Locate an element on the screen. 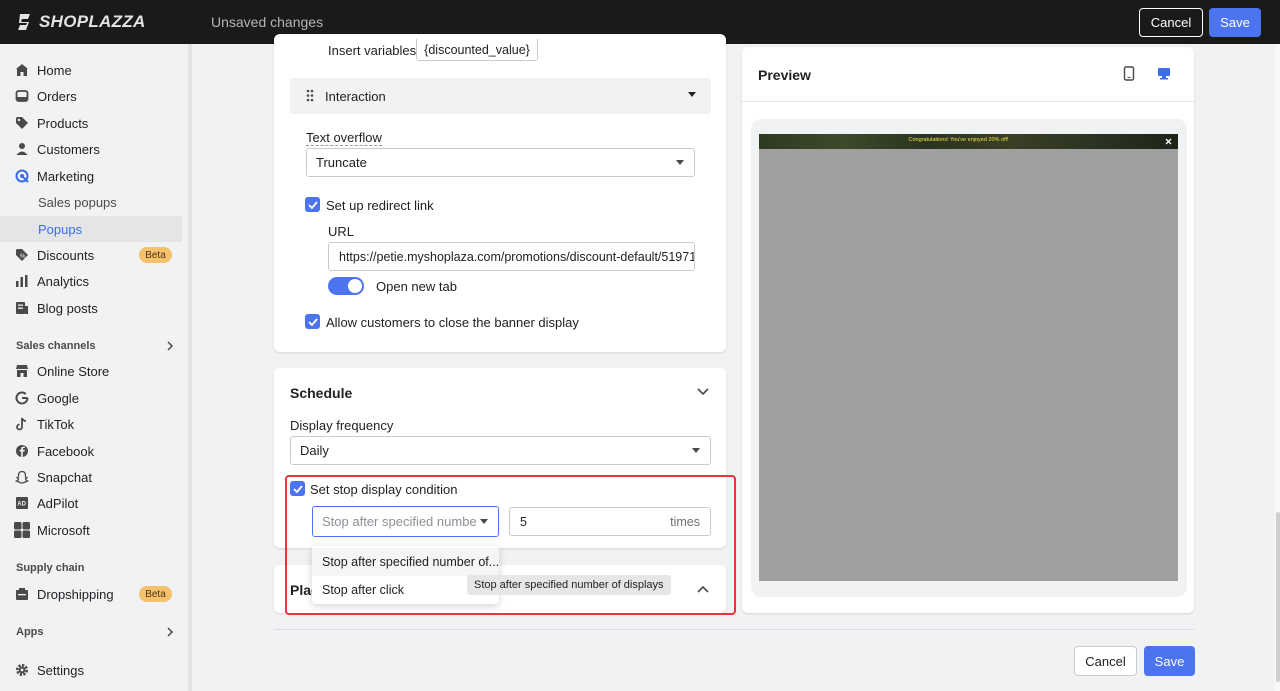  allow-close-checkbox is located at coordinates (312, 321).